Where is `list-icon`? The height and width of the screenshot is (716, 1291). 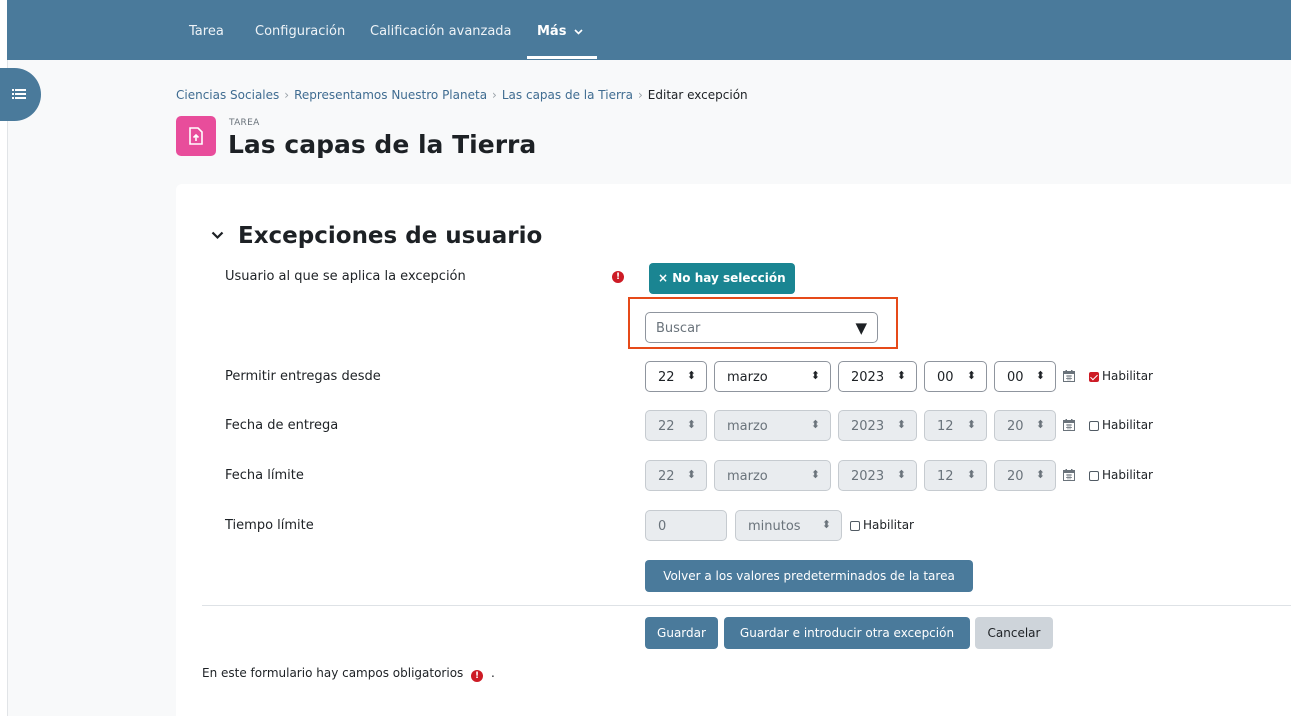 list-icon is located at coordinates (19, 94).